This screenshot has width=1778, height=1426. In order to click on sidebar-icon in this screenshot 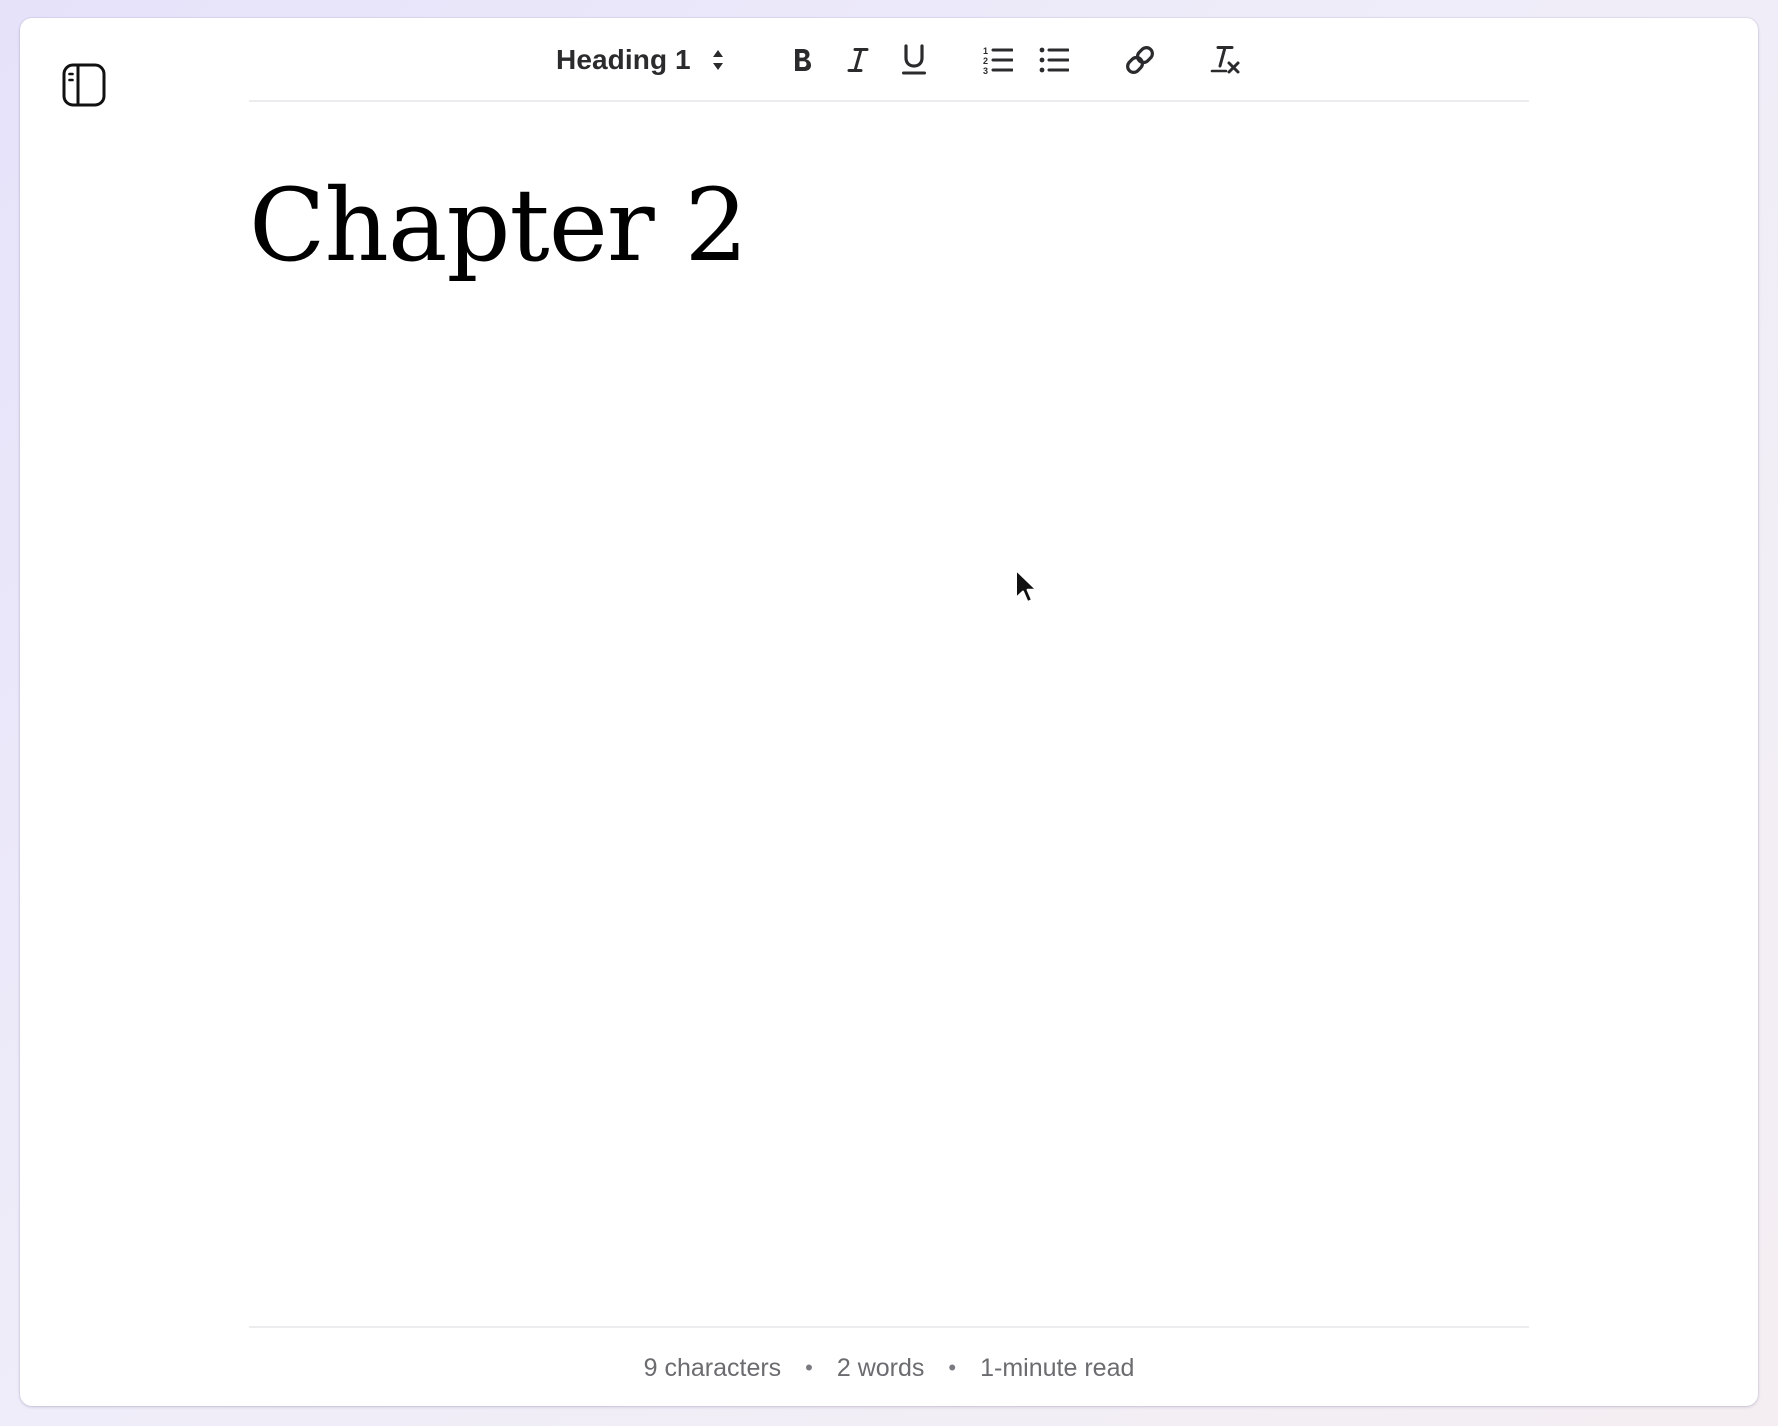, I will do `click(84, 85)`.